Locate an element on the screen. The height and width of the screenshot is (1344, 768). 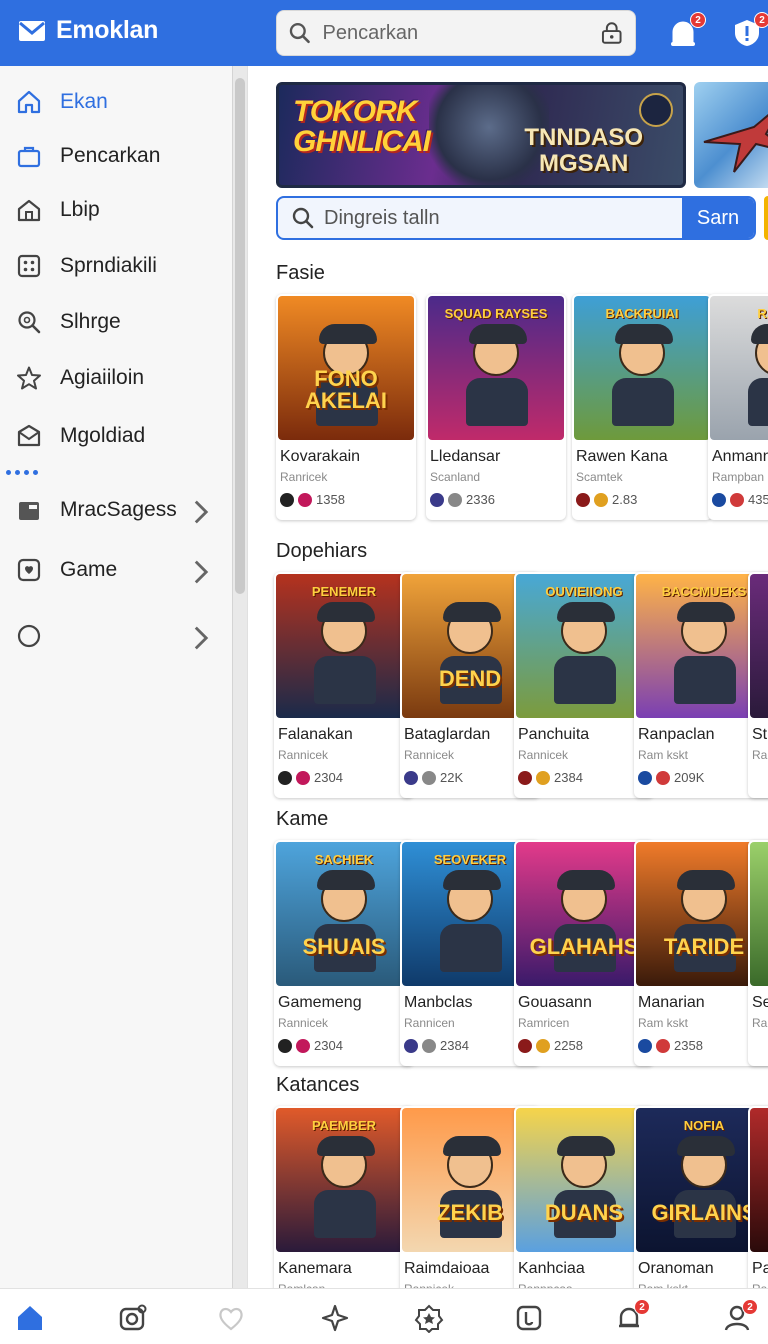
sidebar-item-mgoldiad: Mgoldiad is located at coordinates (116, 436).